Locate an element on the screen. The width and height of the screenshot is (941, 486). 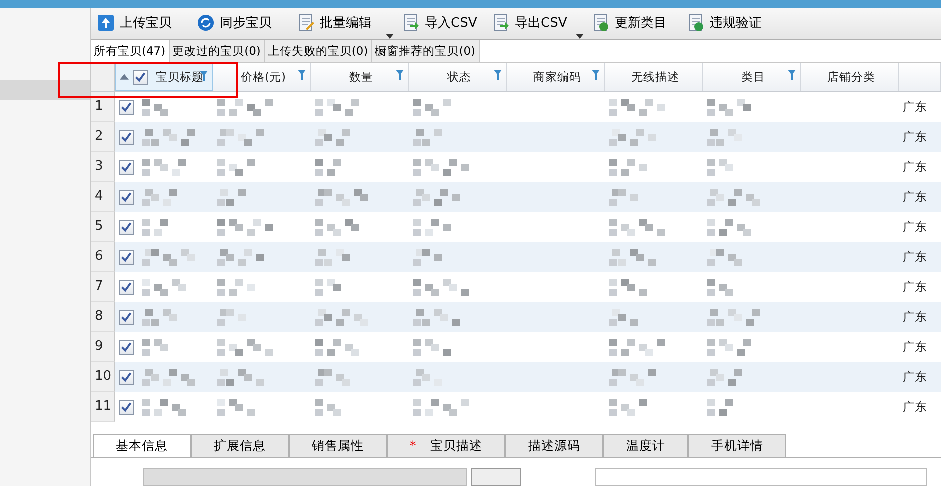
row-number: 3 is located at coordinates (103, 167).